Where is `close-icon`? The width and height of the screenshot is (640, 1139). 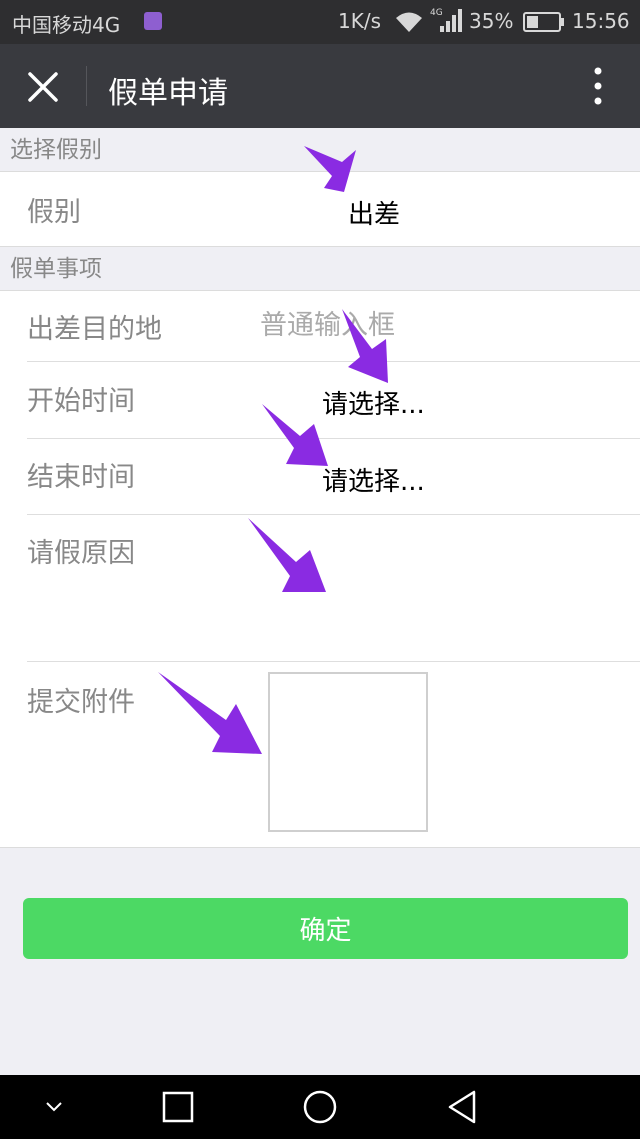
close-icon is located at coordinates (43, 87).